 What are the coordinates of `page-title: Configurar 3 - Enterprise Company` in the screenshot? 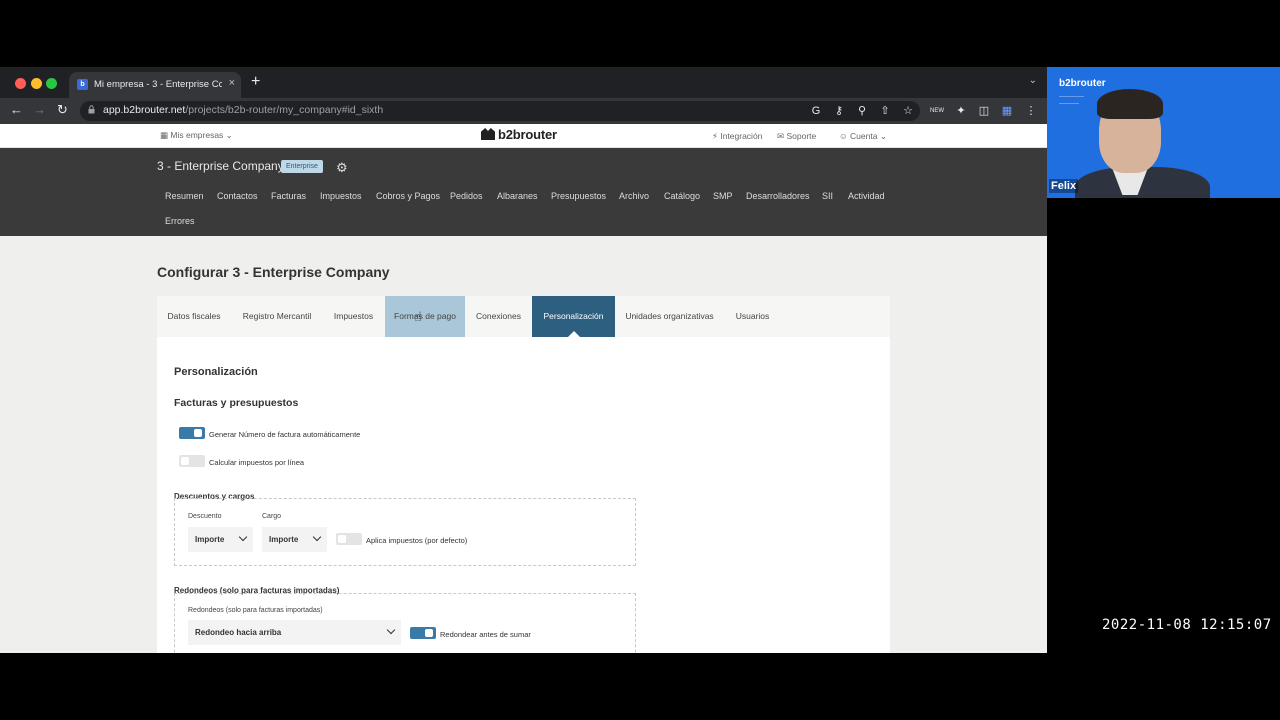 It's located at (273, 272).